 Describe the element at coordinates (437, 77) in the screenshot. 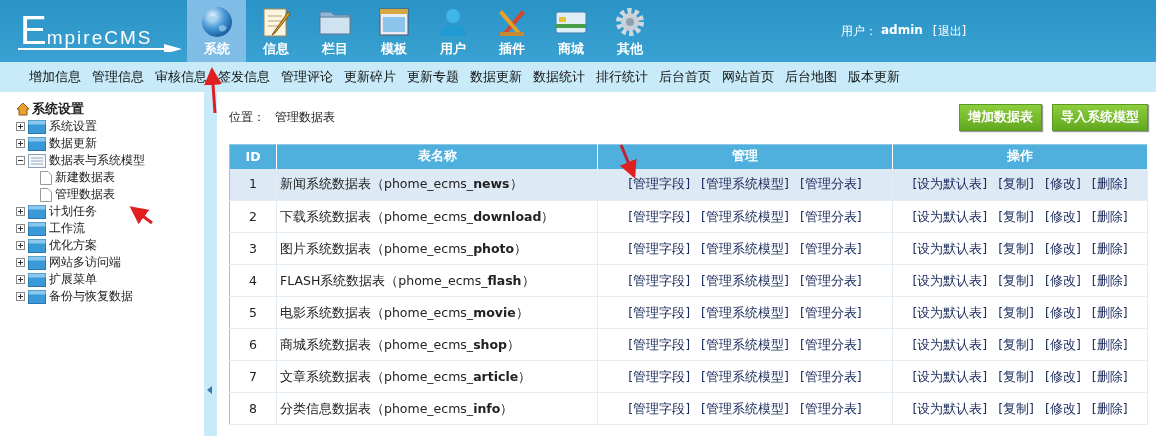

I see `menu-link: 更新专题` at that location.